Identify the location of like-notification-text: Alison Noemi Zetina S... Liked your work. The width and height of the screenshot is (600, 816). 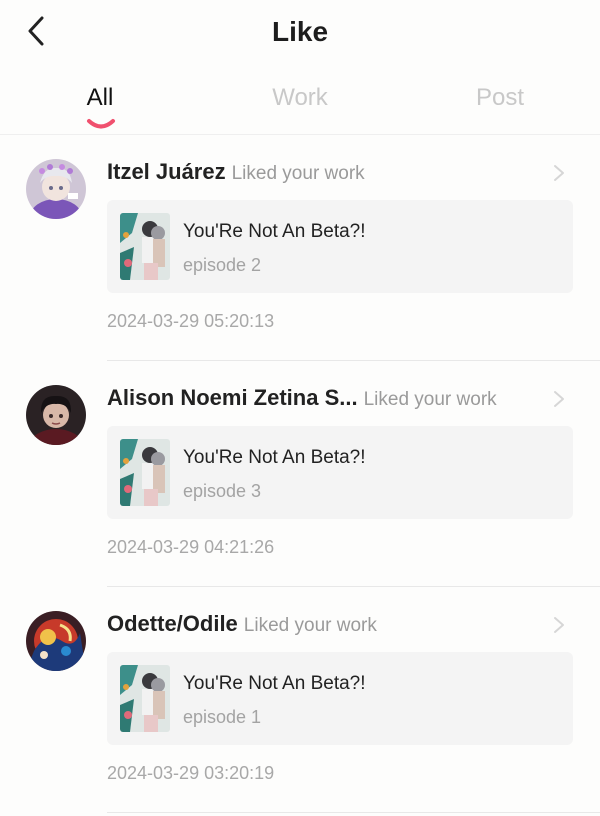
(327, 399).